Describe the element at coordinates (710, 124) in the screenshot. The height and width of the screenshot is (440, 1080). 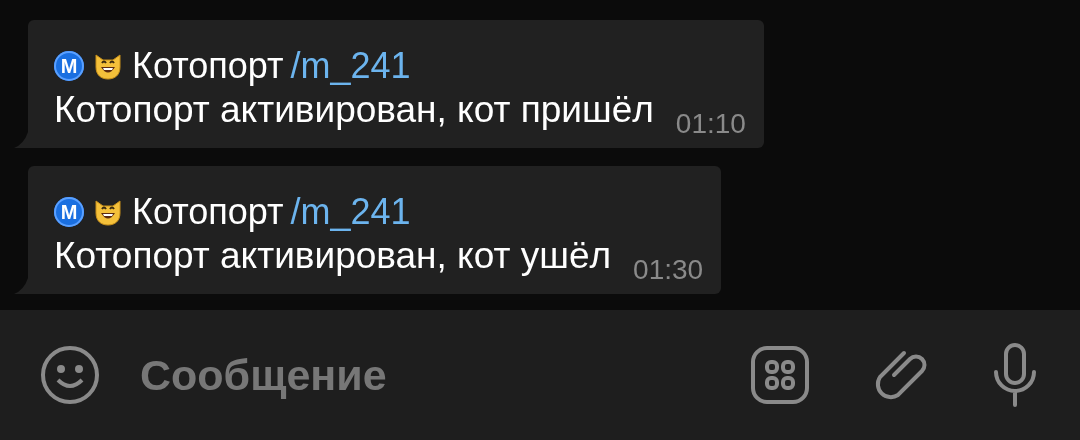
I see `message-time: 01:10` at that location.